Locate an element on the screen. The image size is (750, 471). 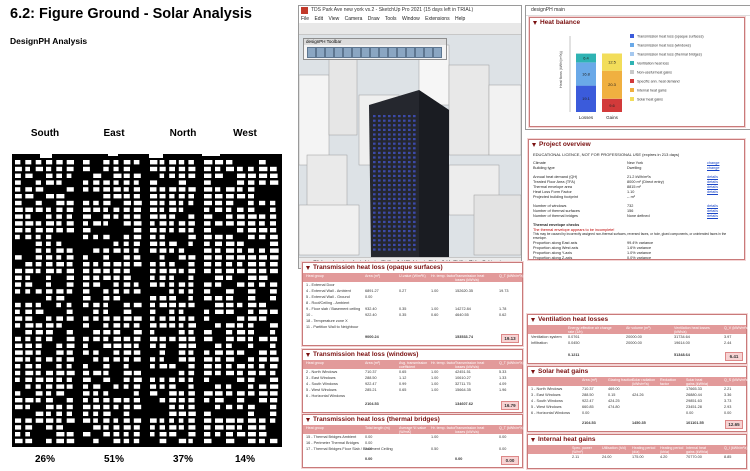
project-count-link: details is located at coordinates (712, 216).